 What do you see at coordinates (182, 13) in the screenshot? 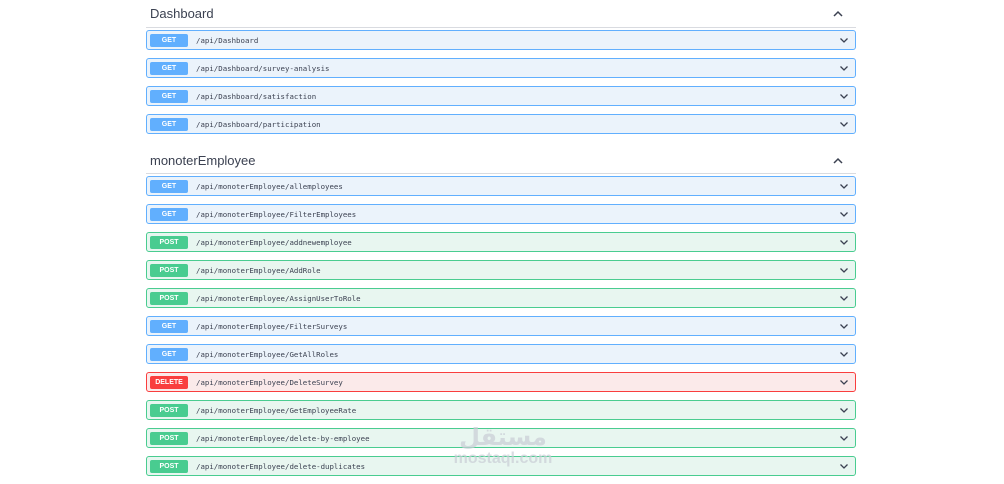
I see `section-title: Dashboard` at bounding box center [182, 13].